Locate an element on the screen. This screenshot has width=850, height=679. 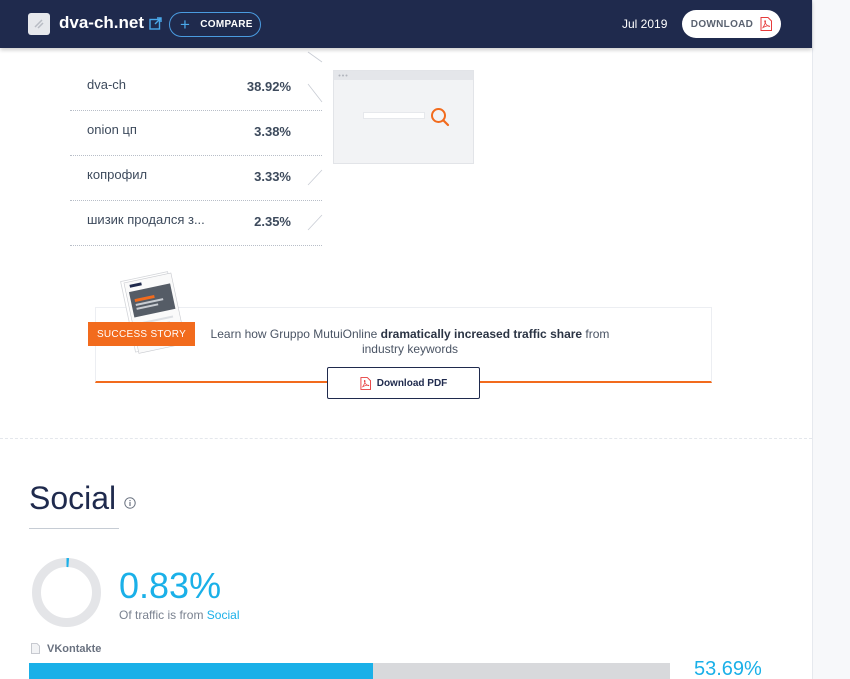
site-header: dva-ch.net + COMPARE Jul 2019 DOWNLOAD is located at coordinates (406, 24).